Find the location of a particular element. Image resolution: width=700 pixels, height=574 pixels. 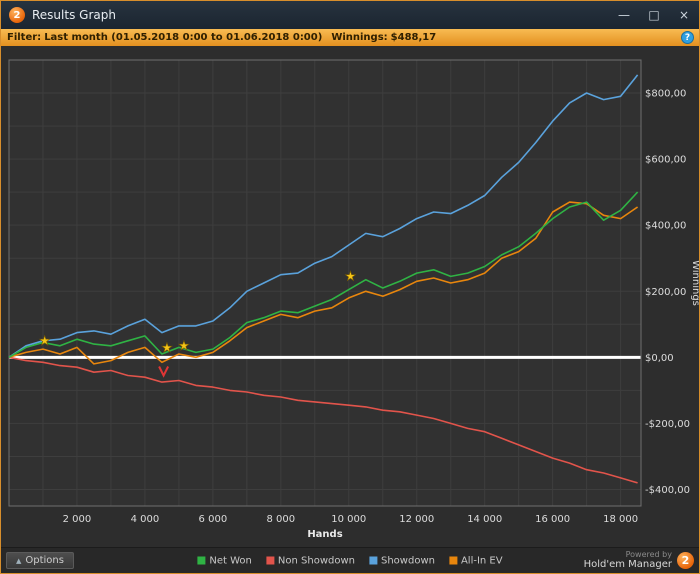

x-tick-label: 16 000 is located at coordinates (552, 519).